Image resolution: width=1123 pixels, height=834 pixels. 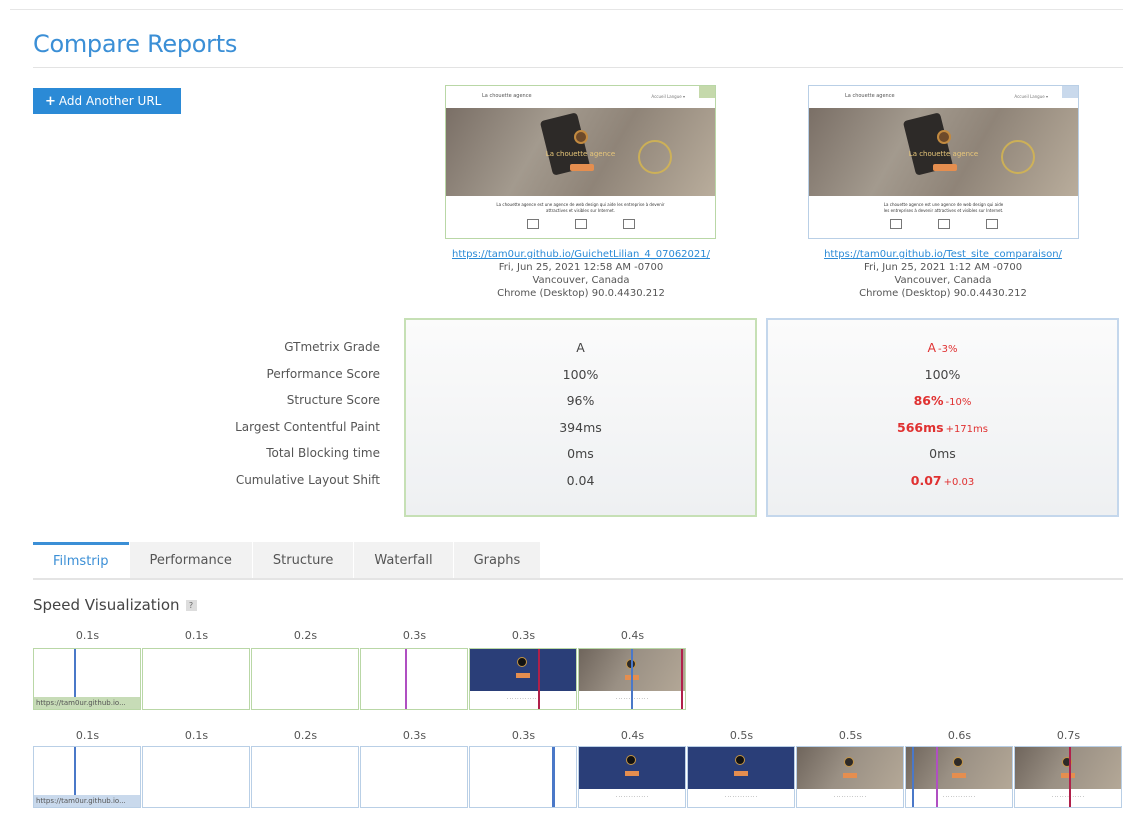 What do you see at coordinates (81, 560) in the screenshot?
I see `tab-filmstrip: Filmstrip` at bounding box center [81, 560].